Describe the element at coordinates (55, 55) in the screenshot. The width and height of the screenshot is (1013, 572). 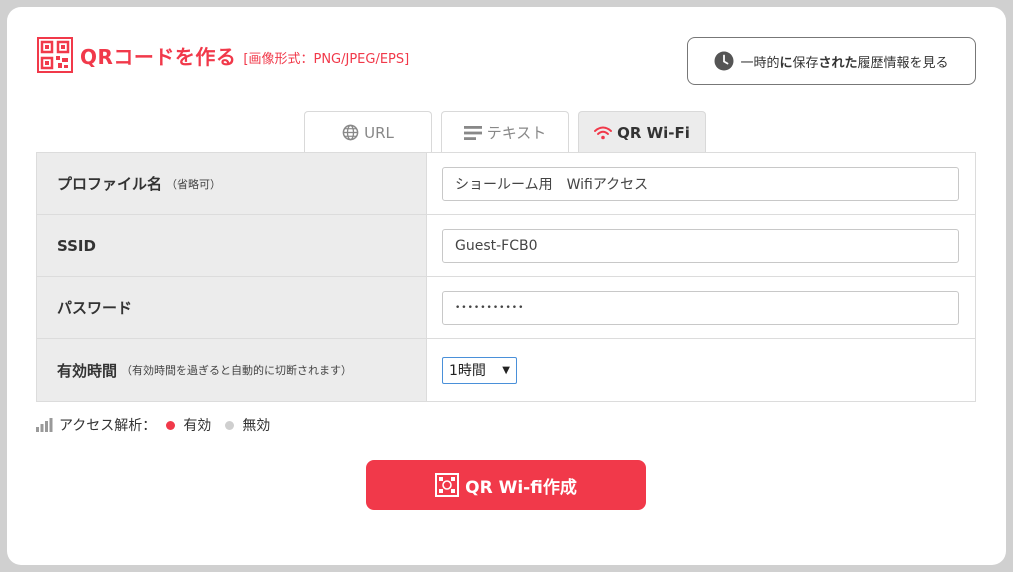
I see `qr-logo-icon` at that location.